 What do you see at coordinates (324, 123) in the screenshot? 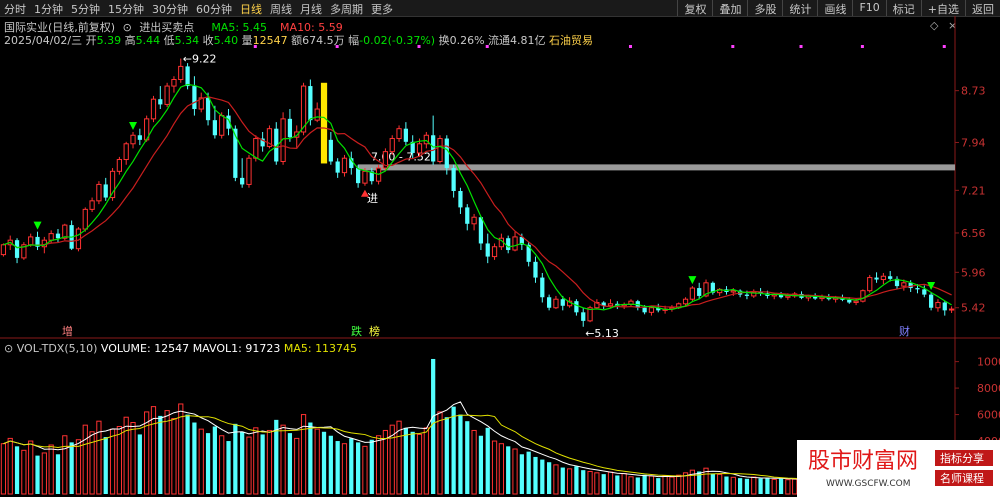
I see `highlight-bar` at bounding box center [324, 123].